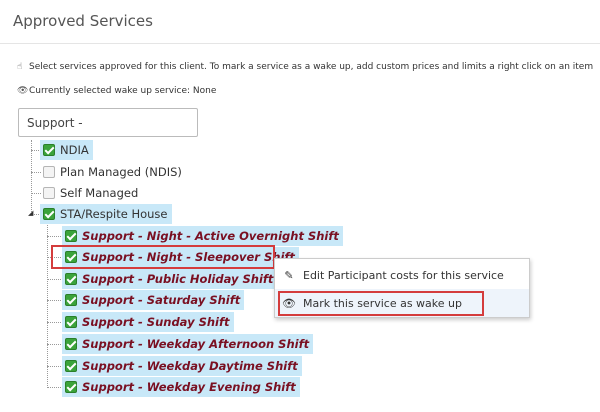 This screenshot has width=600, height=412. Describe the element at coordinates (196, 344) in the screenshot. I see `tree-node-label: Support - Weekday Afternoon Shift` at that location.